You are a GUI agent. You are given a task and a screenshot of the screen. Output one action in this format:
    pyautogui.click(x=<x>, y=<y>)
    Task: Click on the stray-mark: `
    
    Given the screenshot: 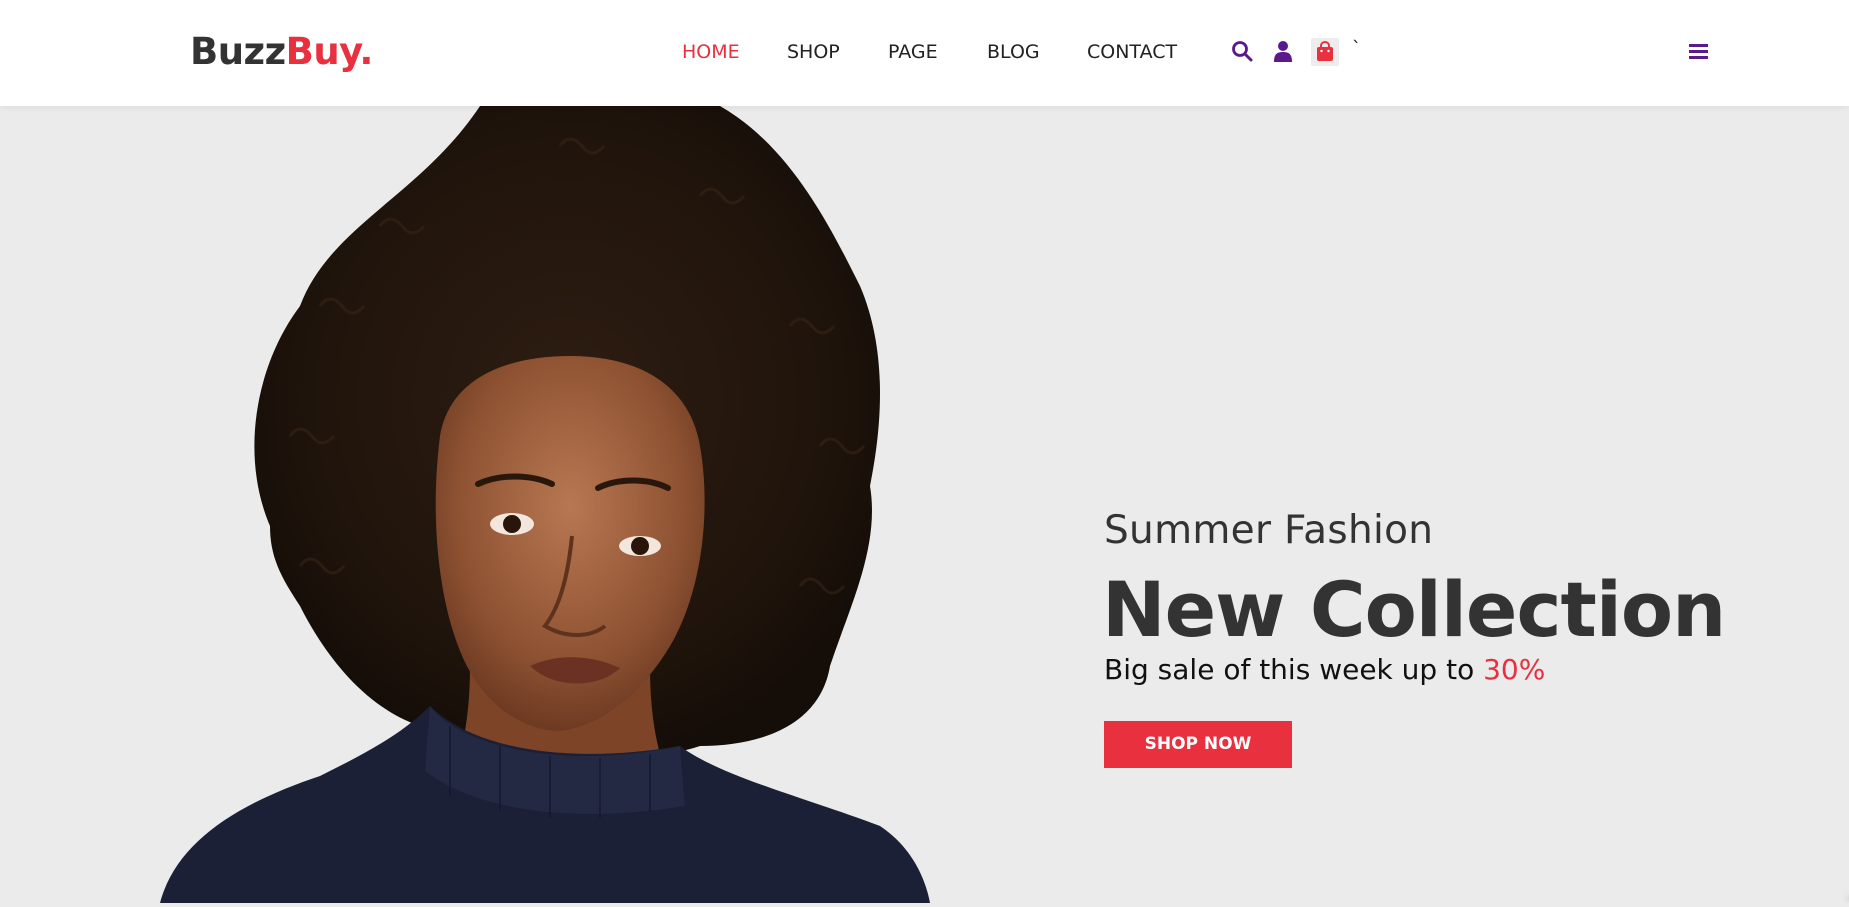 What is the action you would take?
    pyautogui.click(x=1356, y=48)
    